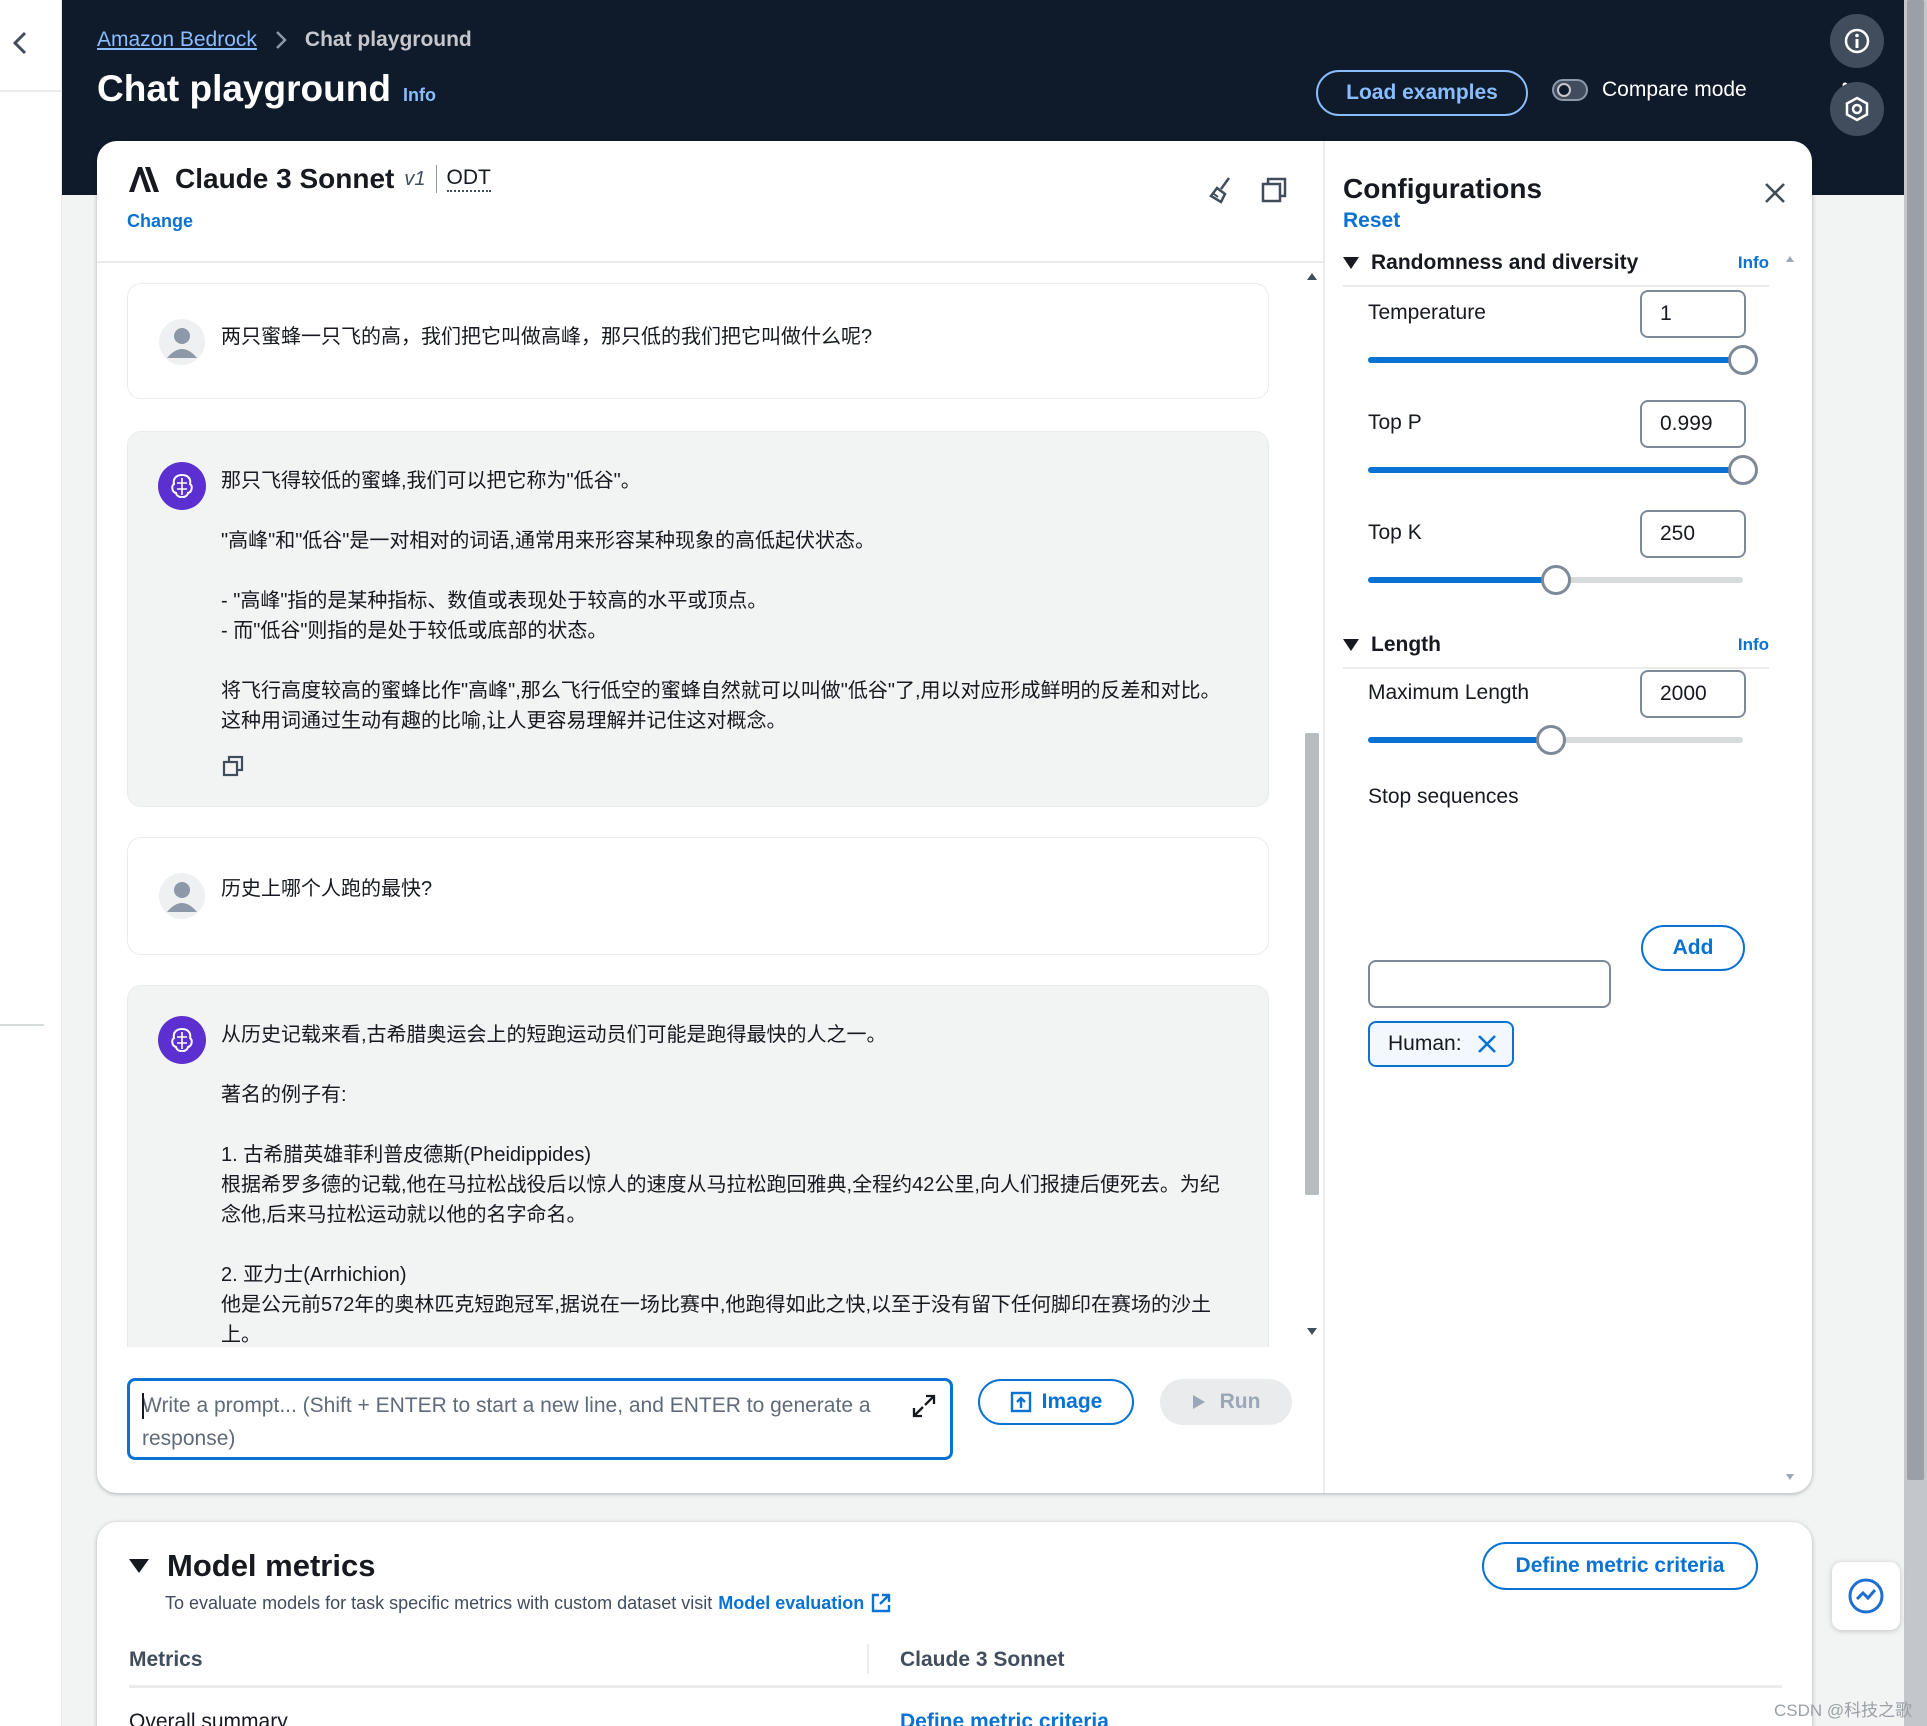 The height and width of the screenshot is (1726, 1927). I want to click on top-p-slider, so click(1563, 470).